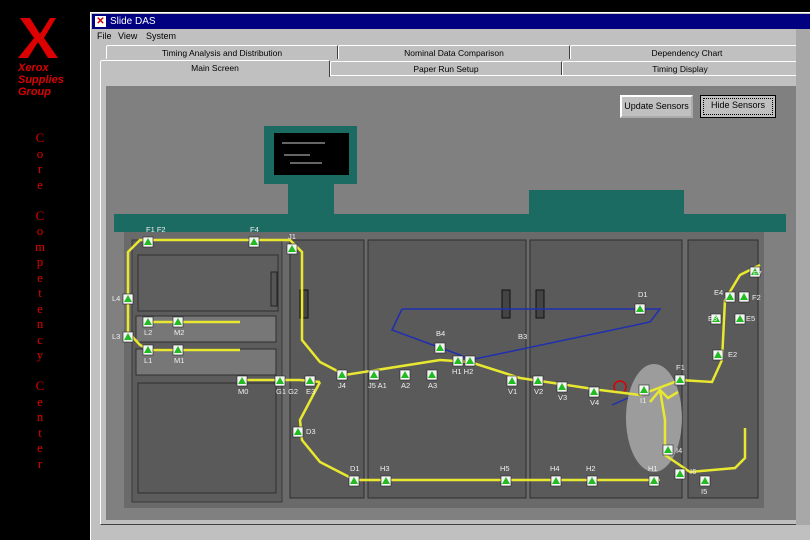 The image size is (810, 540). What do you see at coordinates (512, 385) in the screenshot?
I see `sensor-19: V1` at bounding box center [512, 385].